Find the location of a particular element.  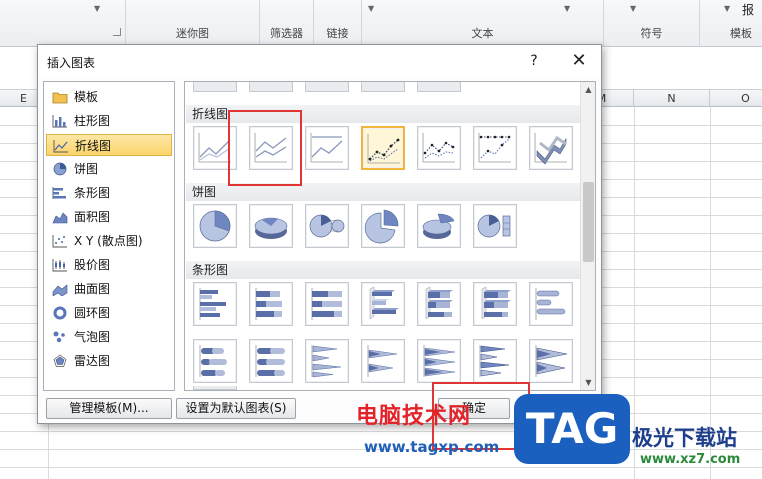

category-bubble: 气泡图 is located at coordinates (109, 337).